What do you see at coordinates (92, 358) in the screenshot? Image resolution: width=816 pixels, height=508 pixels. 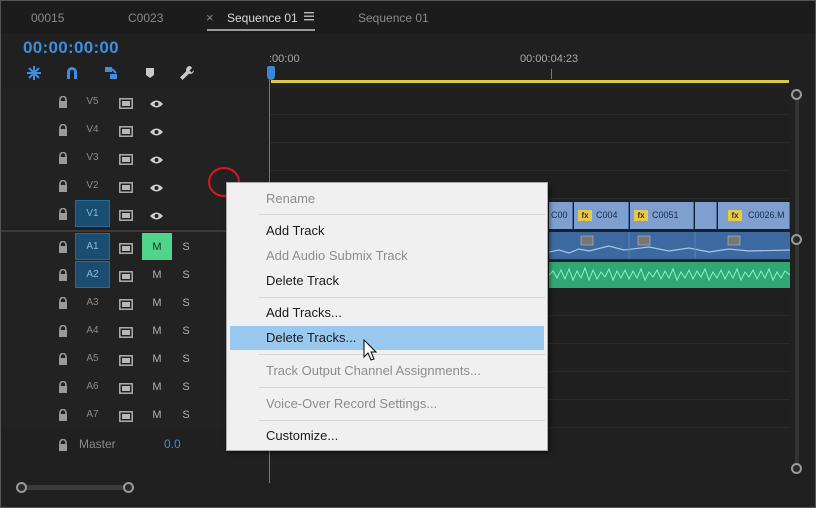 I see `track-target-toggle: A5` at bounding box center [92, 358].